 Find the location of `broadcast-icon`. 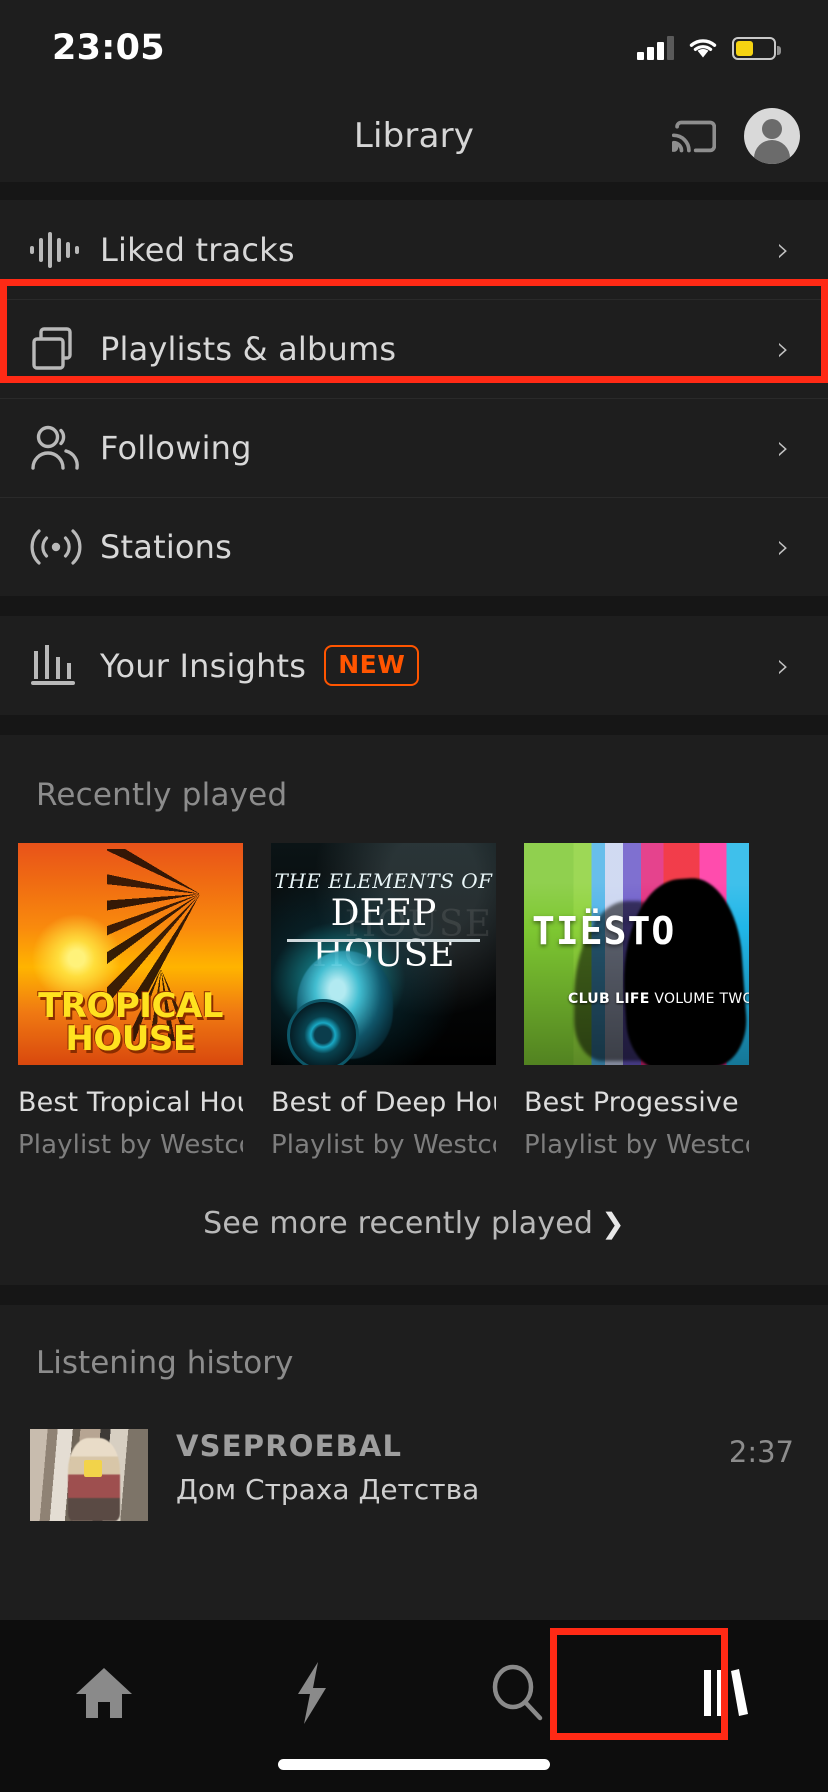

broadcast-icon is located at coordinates (64, 547).